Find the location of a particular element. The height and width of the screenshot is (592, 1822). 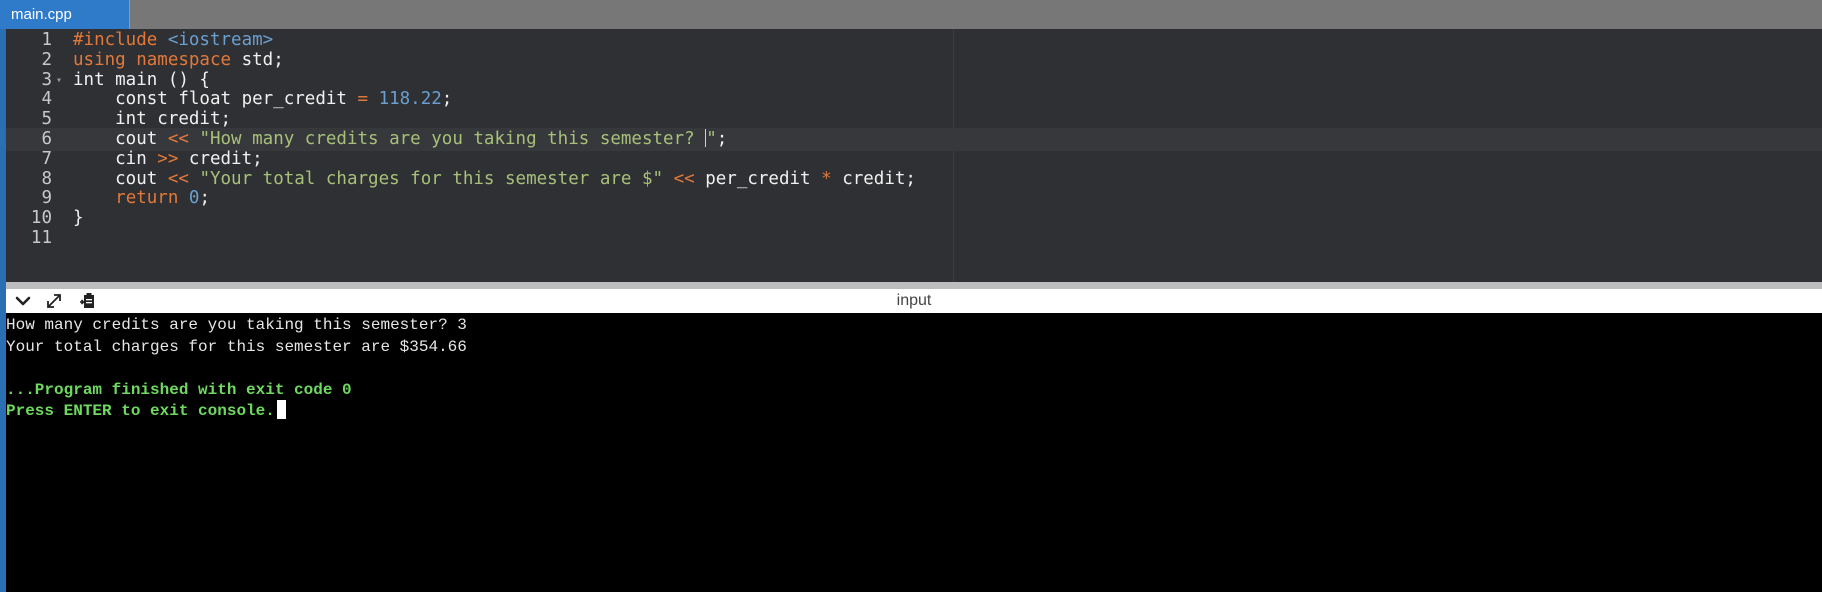

chevron-down-icon is located at coordinates (23, 301).